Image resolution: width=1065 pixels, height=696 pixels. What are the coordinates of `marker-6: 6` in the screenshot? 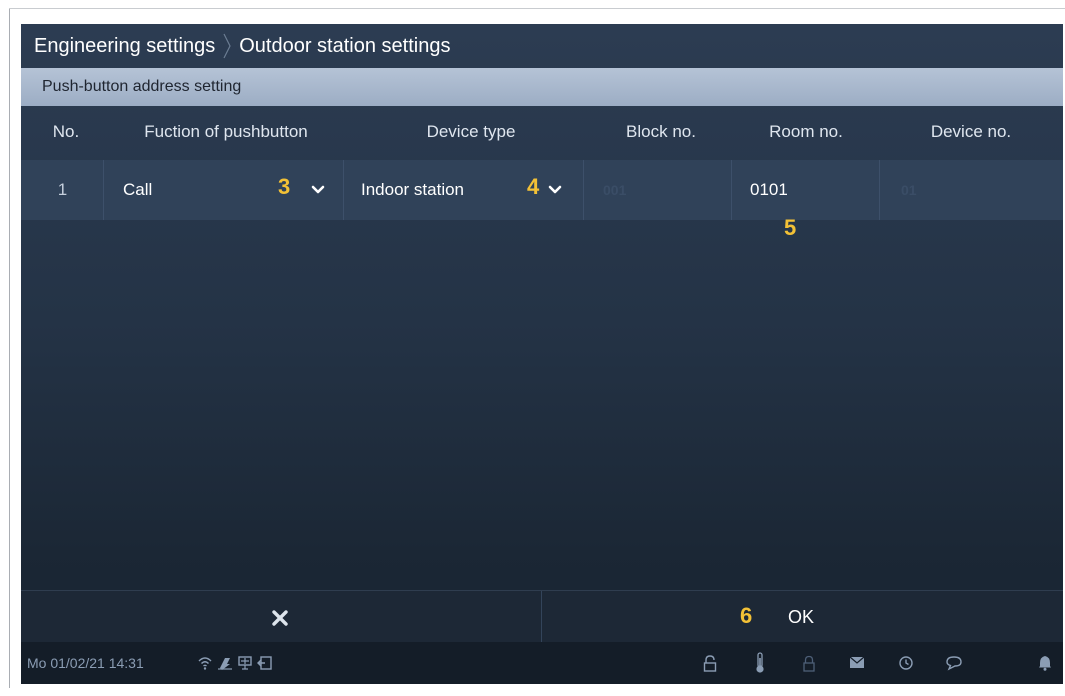 It's located at (746, 615).